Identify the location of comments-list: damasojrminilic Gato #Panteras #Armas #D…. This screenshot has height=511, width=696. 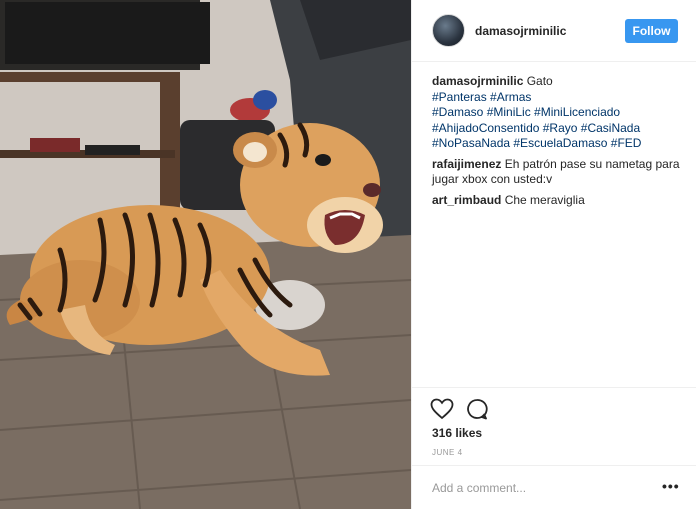
(557, 143).